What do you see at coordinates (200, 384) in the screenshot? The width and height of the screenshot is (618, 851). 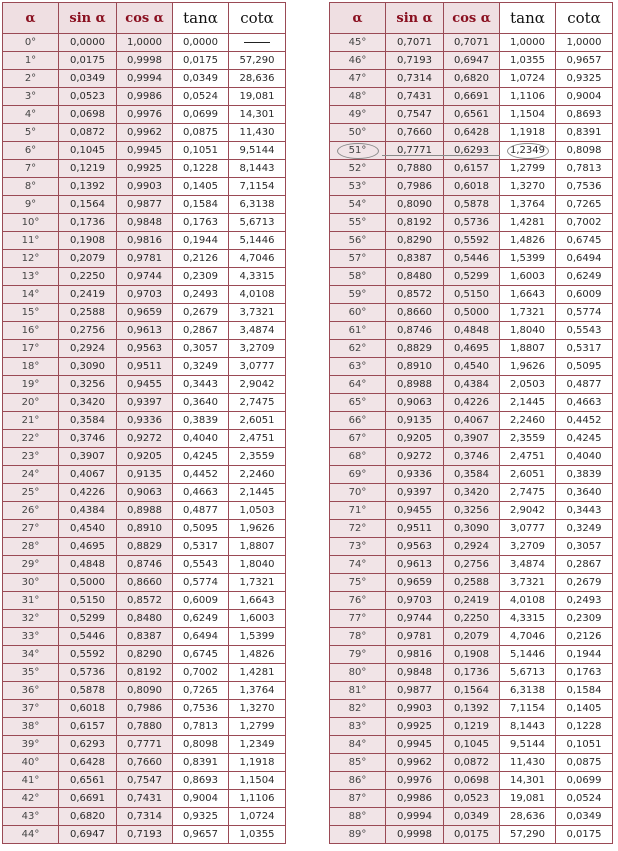 I see `cell-tan: 0,3443` at bounding box center [200, 384].